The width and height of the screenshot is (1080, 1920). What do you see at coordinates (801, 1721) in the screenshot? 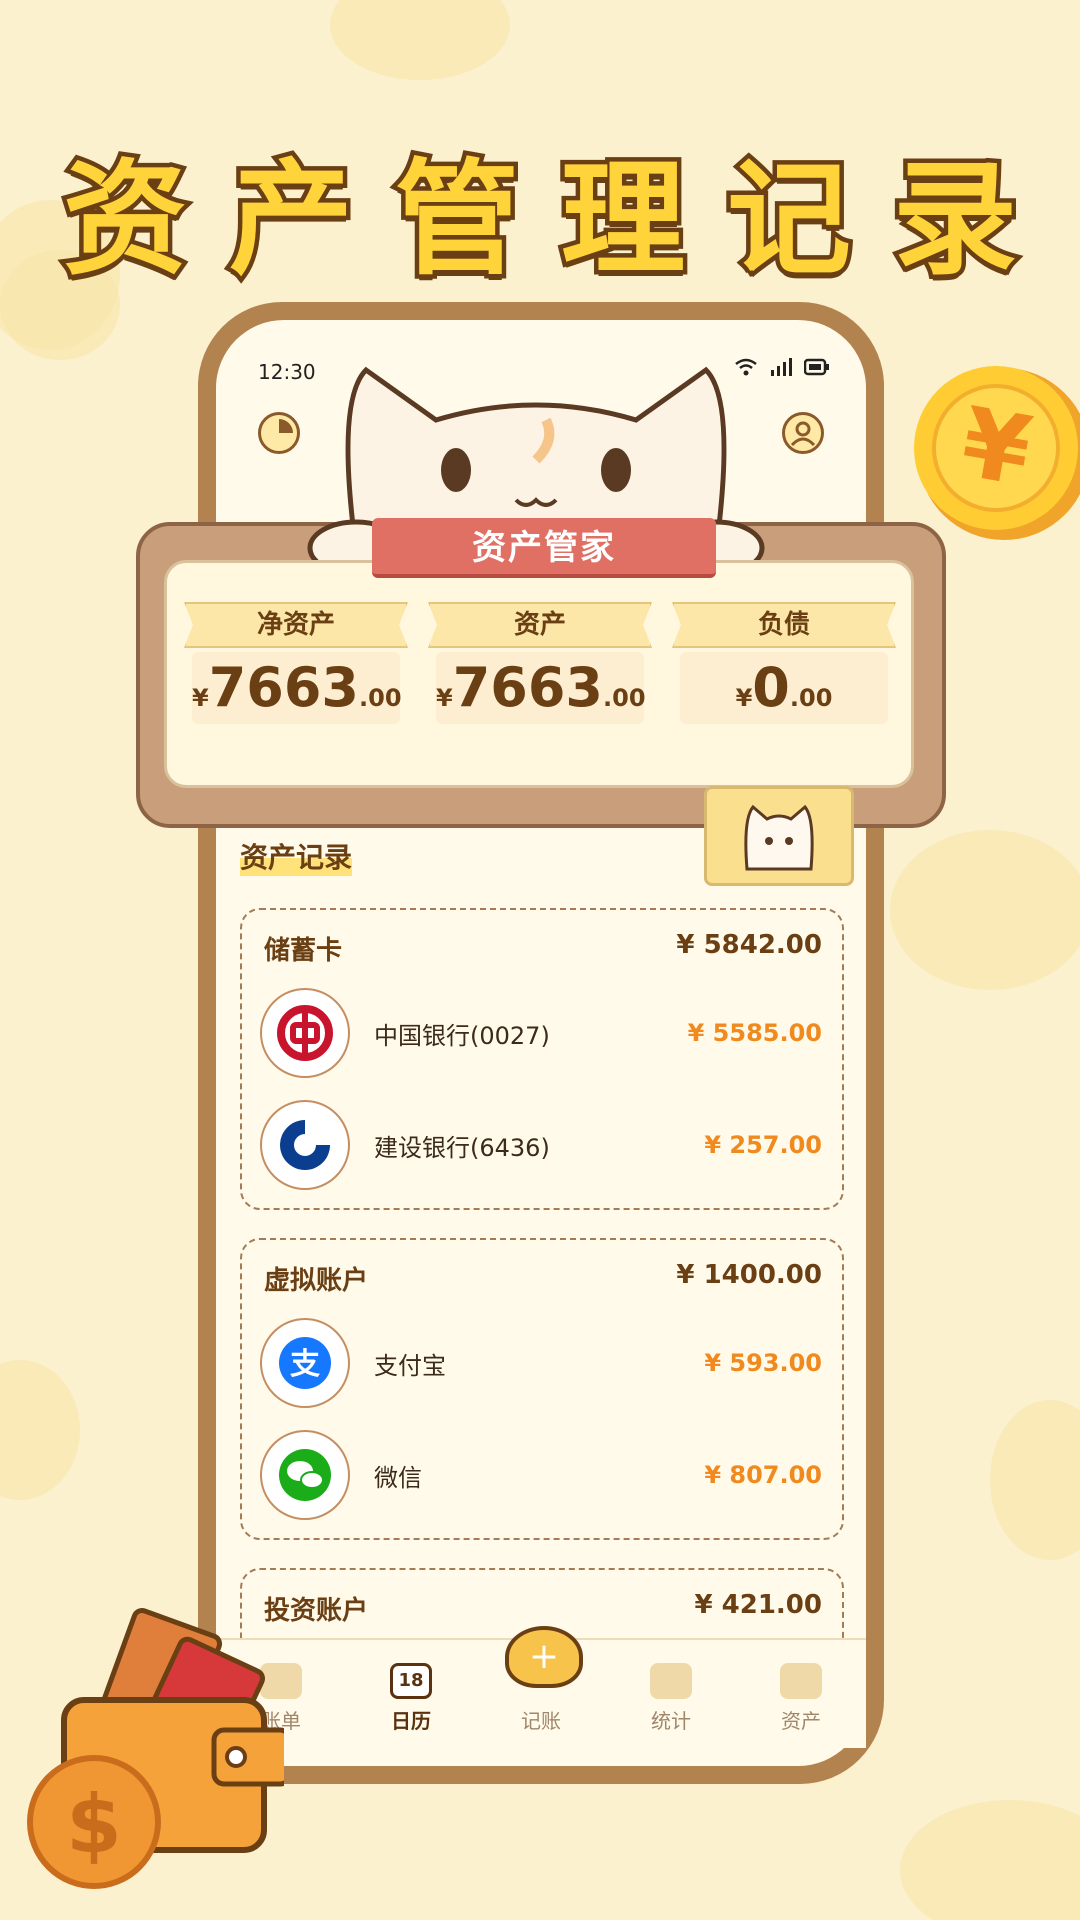
I see `tab-label: 资产` at bounding box center [801, 1721].